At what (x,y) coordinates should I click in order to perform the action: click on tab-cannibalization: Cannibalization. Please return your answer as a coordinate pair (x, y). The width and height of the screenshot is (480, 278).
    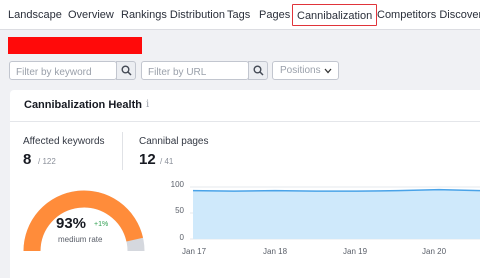
    Looking at the image, I should click on (335, 15).